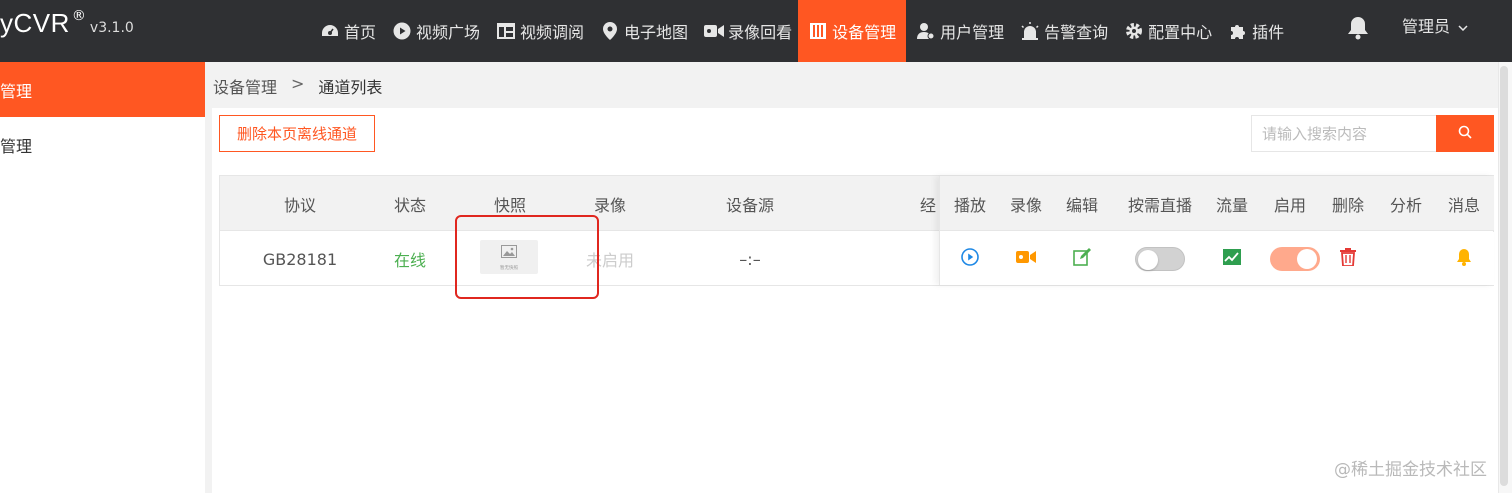  What do you see at coordinates (78, 16) in the screenshot?
I see `brand-registered-mark: ®` at bounding box center [78, 16].